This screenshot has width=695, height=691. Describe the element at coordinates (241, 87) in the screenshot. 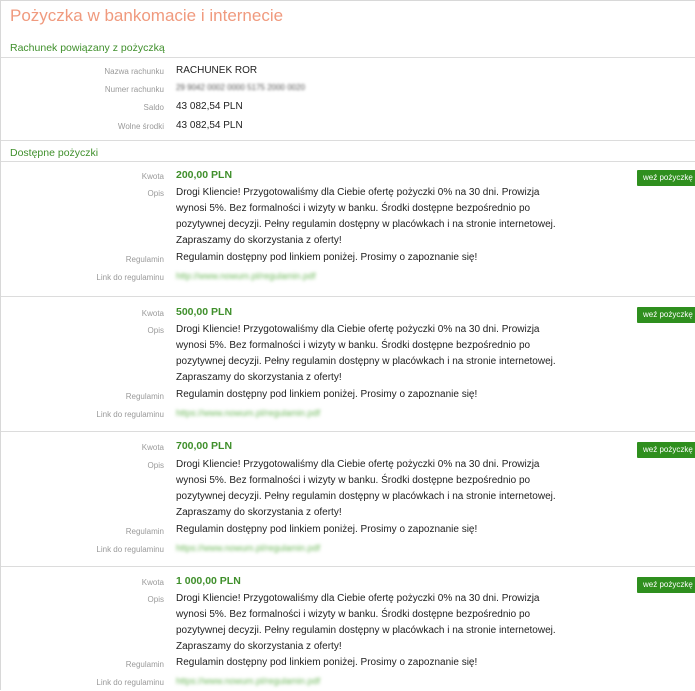

I see `account-number-value: 29 9042 0002 0000 5175 2000 0020` at that location.